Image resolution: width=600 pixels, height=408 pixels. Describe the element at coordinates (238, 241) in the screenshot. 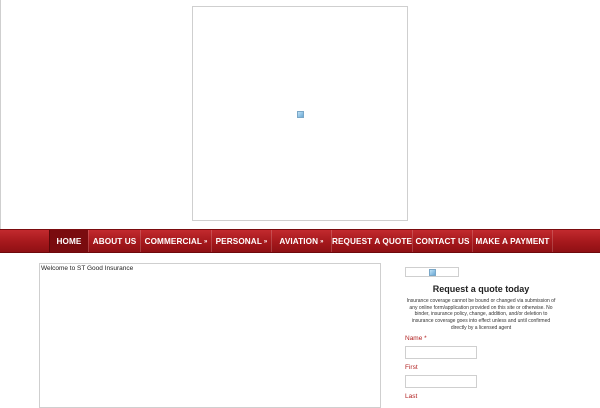

I see `nav-item-label: PERSONAL` at that location.